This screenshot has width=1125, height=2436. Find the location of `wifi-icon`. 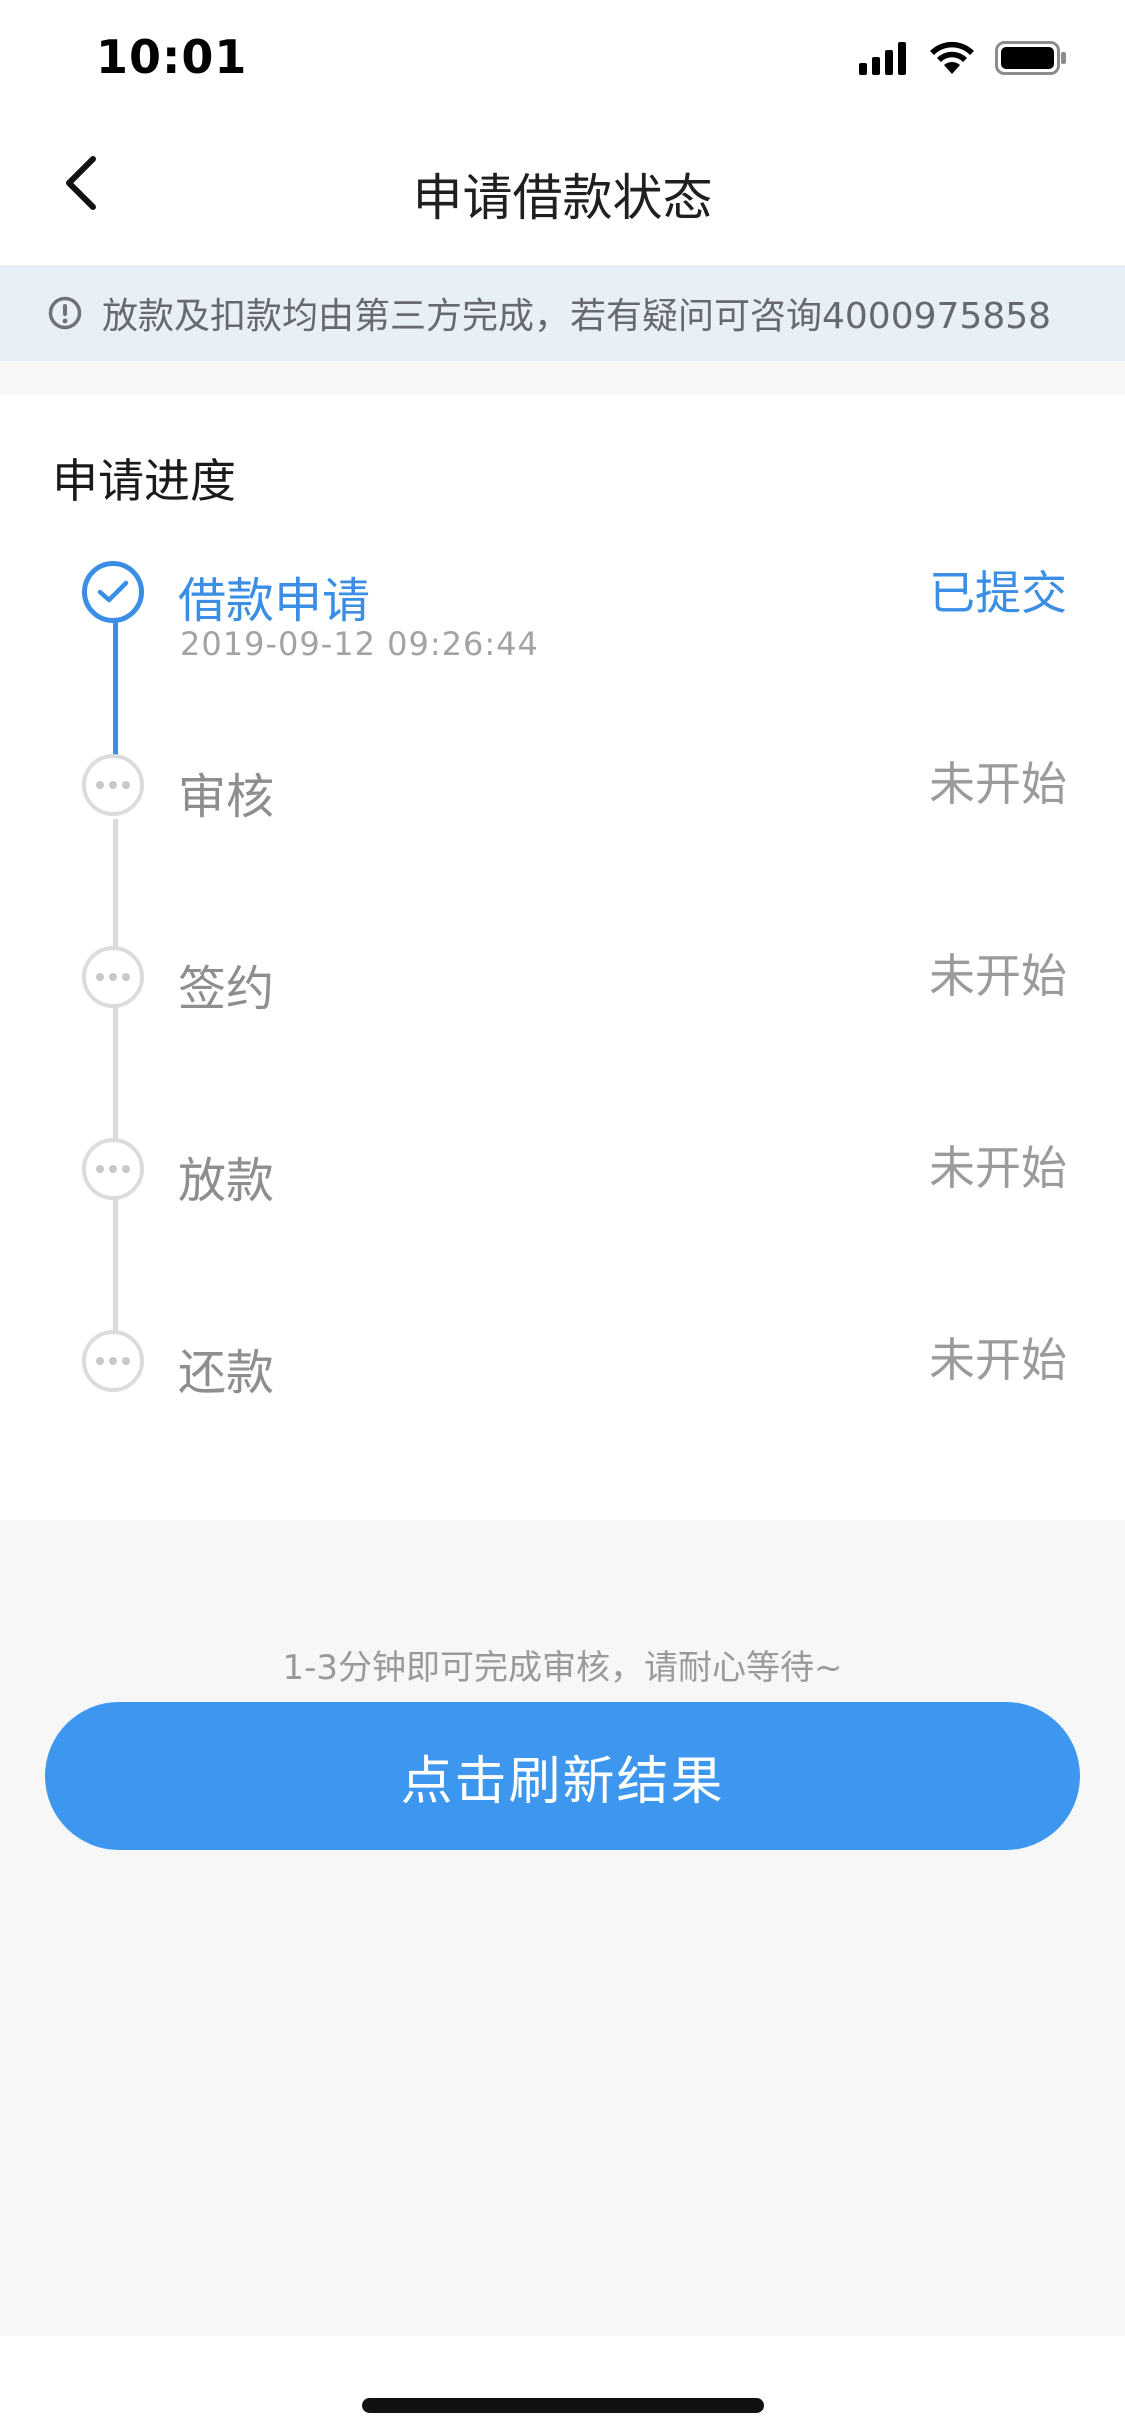

wifi-icon is located at coordinates (952, 60).